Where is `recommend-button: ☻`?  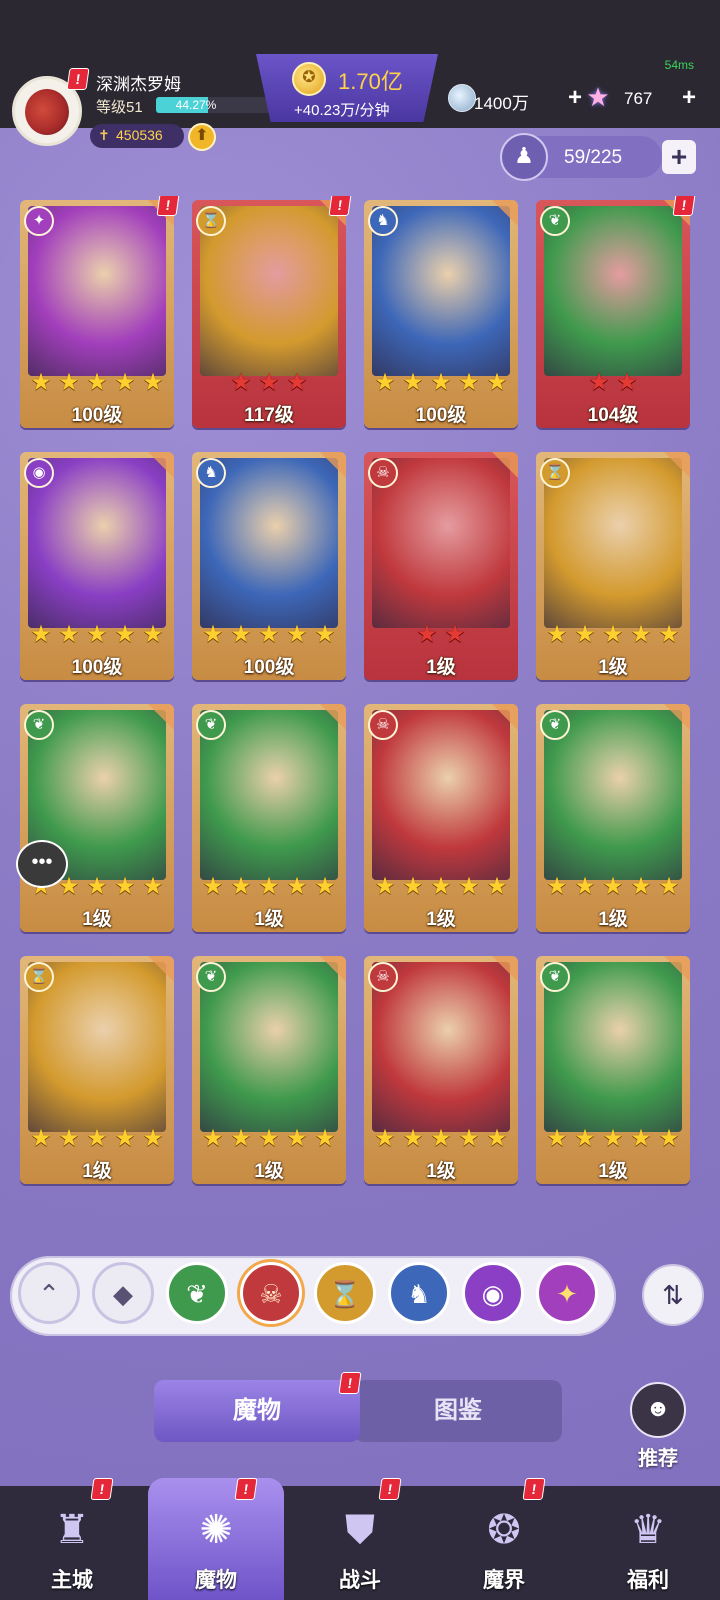 recommend-button: ☻ is located at coordinates (658, 1410).